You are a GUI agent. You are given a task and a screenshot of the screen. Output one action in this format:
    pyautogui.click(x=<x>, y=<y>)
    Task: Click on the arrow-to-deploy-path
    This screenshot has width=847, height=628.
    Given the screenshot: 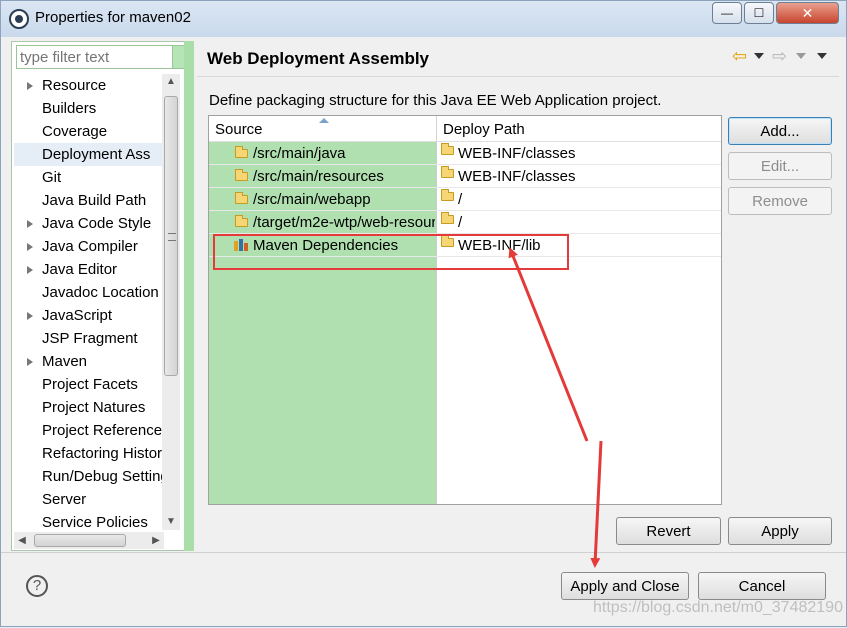 What is the action you would take?
    pyautogui.click(x=548, y=344)
    